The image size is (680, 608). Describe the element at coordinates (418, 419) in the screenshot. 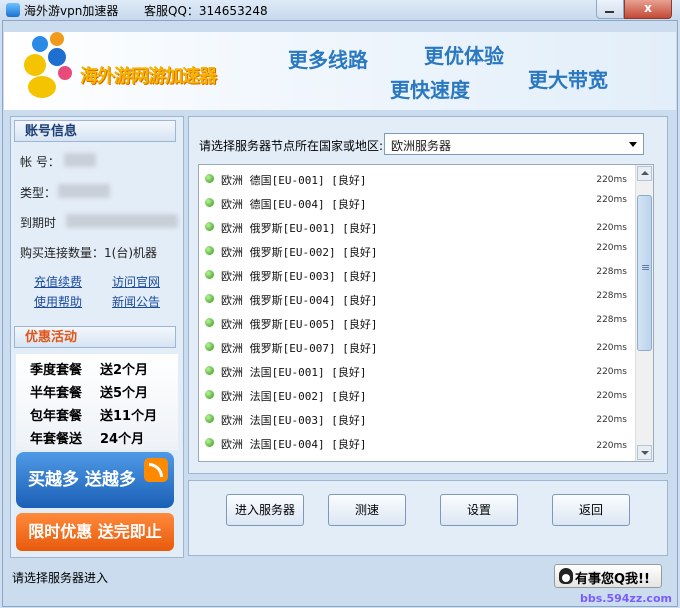

I see `server-row: 欧洲 法国[EU-003] [良好] 220ms` at that location.